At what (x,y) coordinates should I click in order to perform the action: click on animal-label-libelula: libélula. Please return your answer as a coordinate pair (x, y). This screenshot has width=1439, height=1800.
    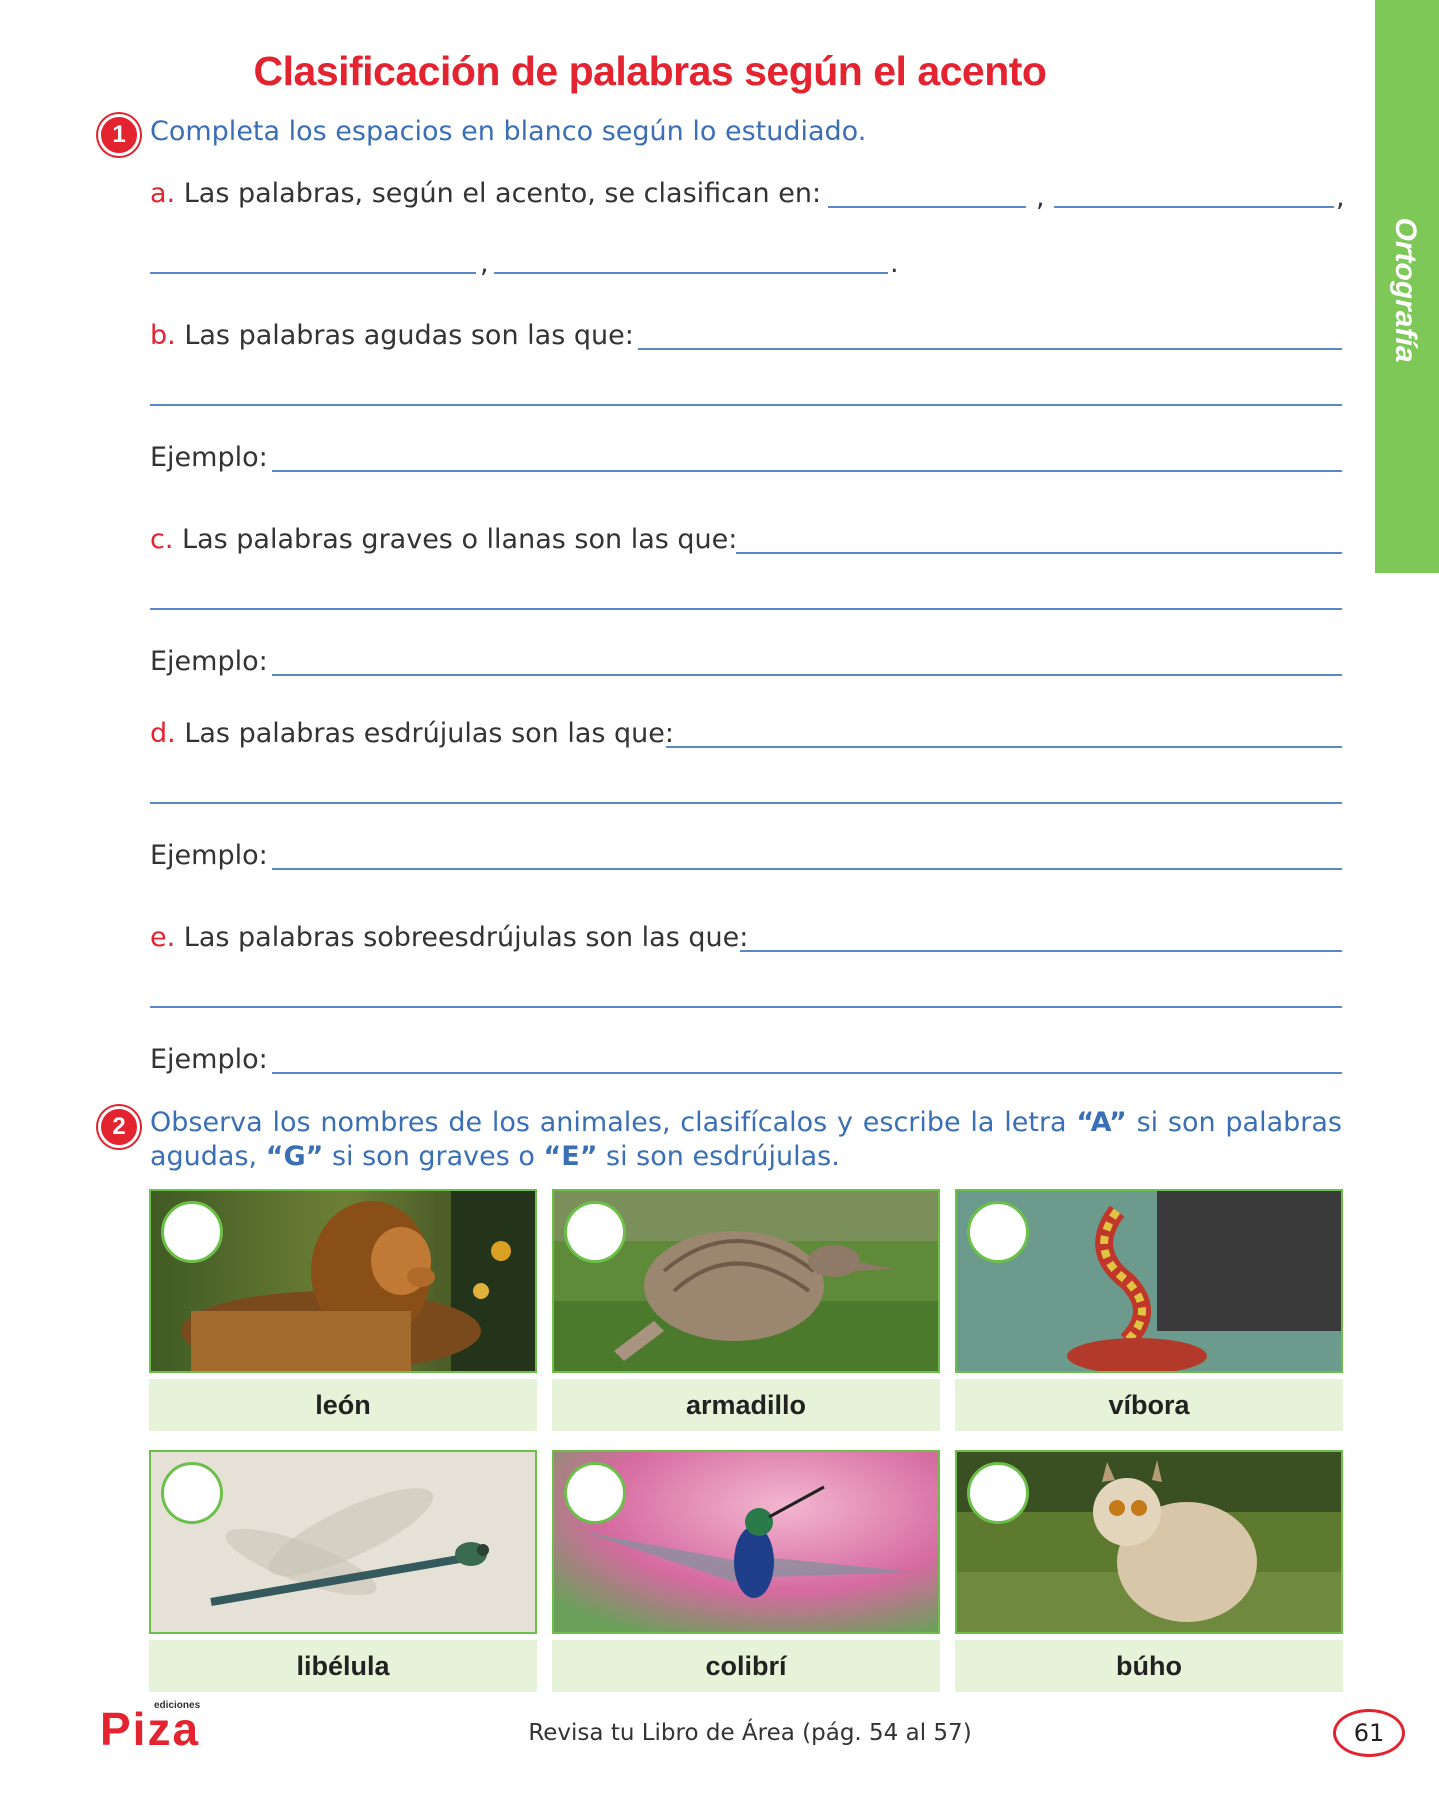
    Looking at the image, I should click on (343, 1666).